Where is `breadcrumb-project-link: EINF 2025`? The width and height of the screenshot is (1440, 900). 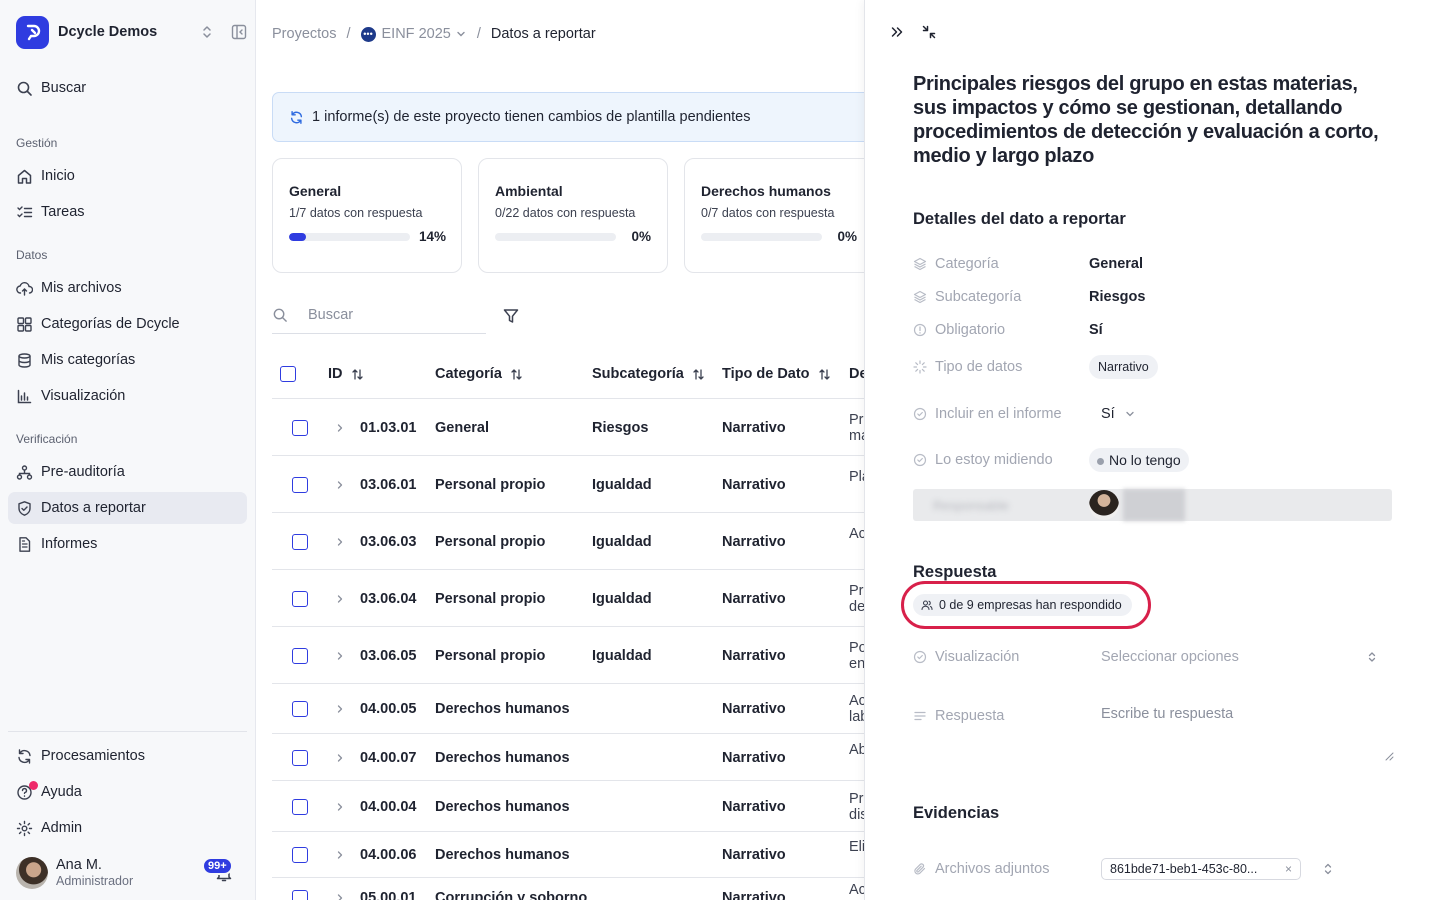
breadcrumb-project-link: EINF 2025 is located at coordinates (416, 34).